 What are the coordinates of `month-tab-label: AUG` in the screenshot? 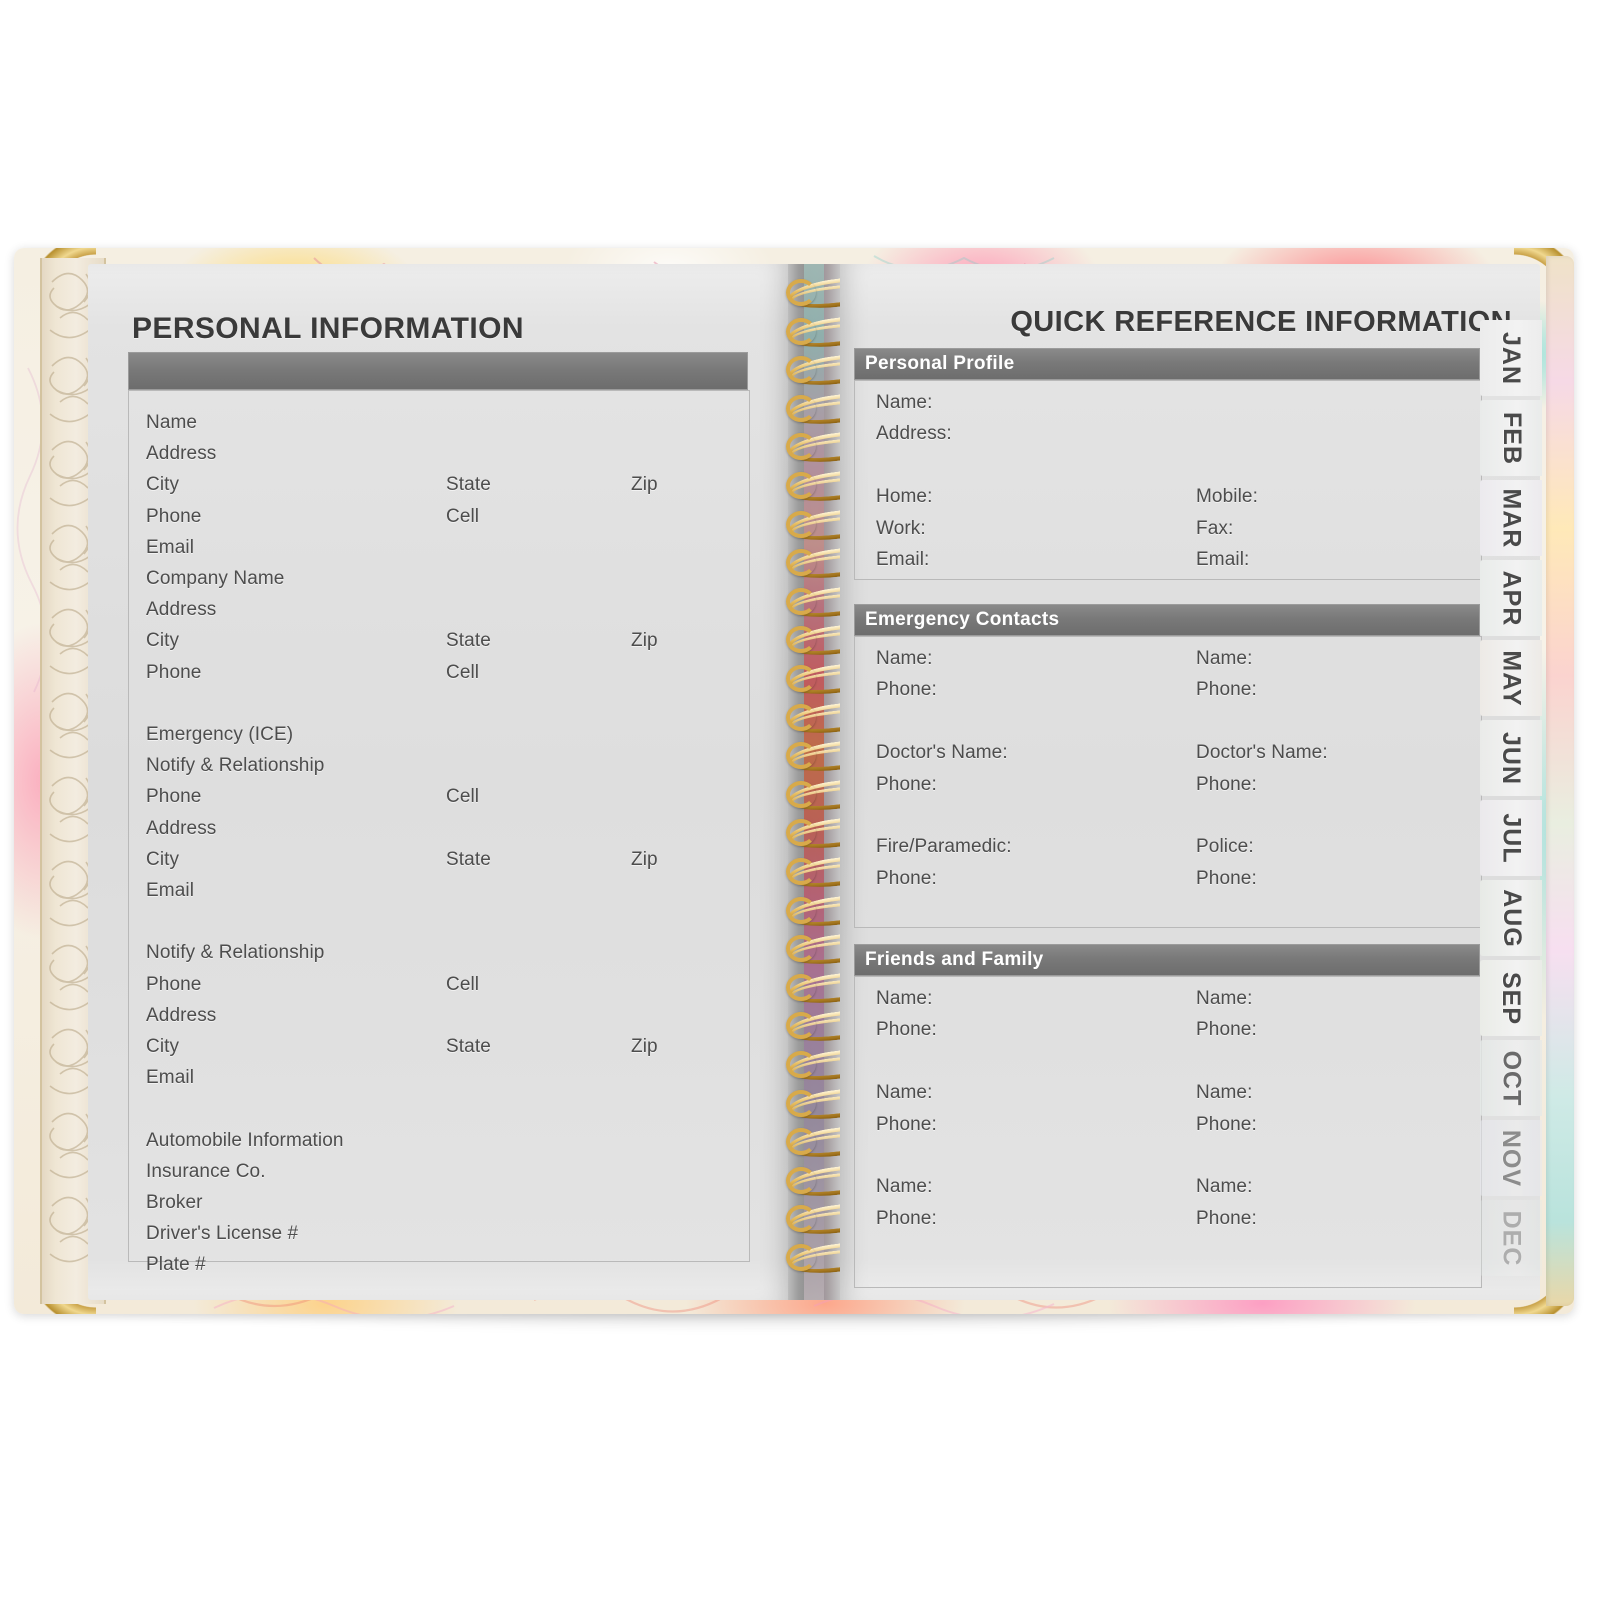 It's located at (1511, 918).